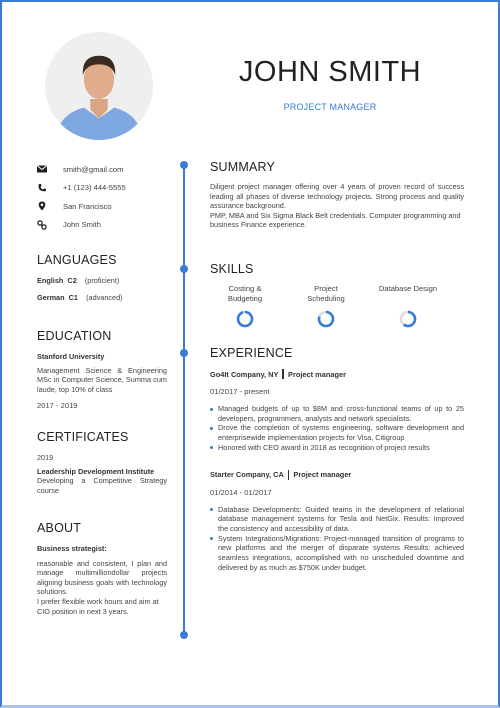  I want to click on contact-location: San Francisco, so click(102, 206).